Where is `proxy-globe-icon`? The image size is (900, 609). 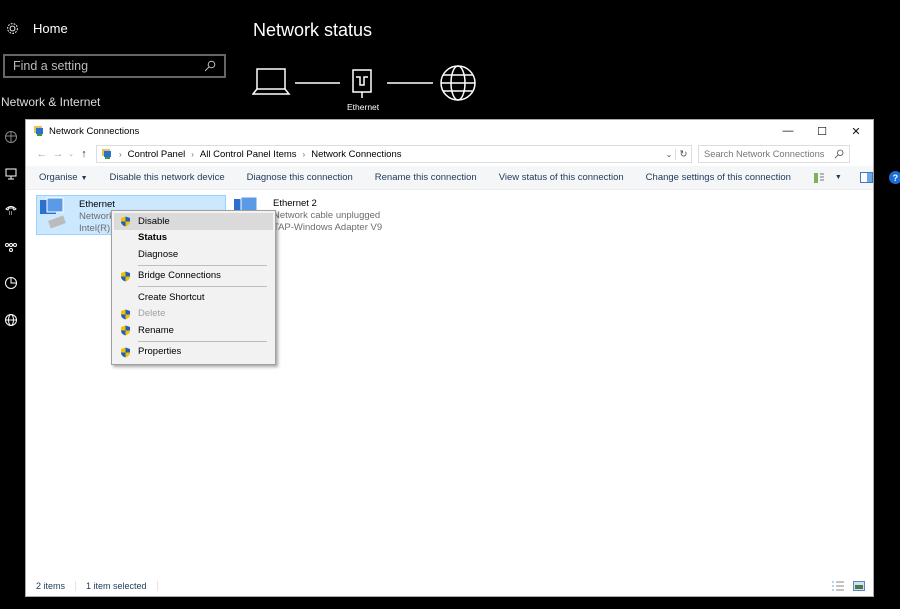
proxy-globe-icon is located at coordinates (11, 320).